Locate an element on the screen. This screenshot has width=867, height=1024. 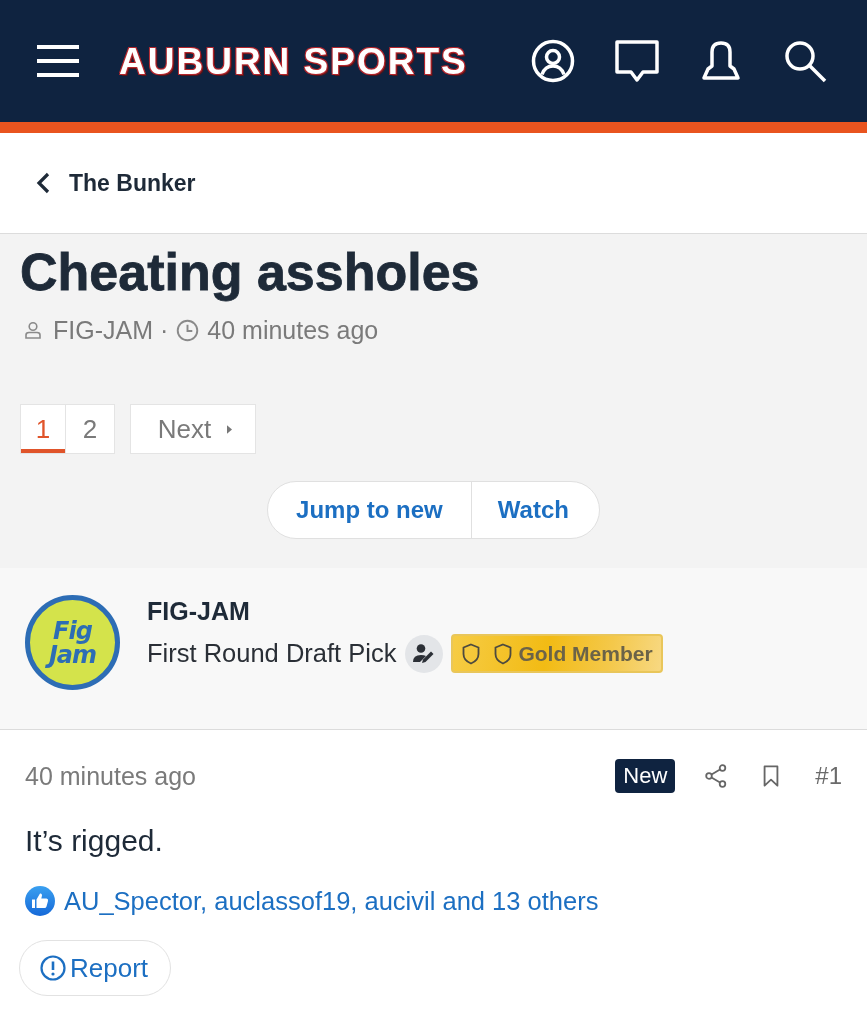
account-icon is located at coordinates (553, 61).